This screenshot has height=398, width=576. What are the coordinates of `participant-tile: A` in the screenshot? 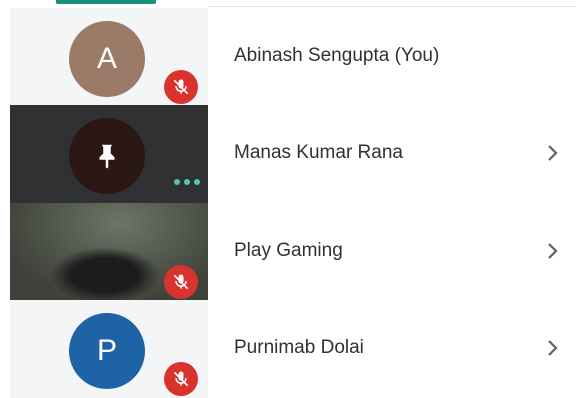 It's located at (109, 57).